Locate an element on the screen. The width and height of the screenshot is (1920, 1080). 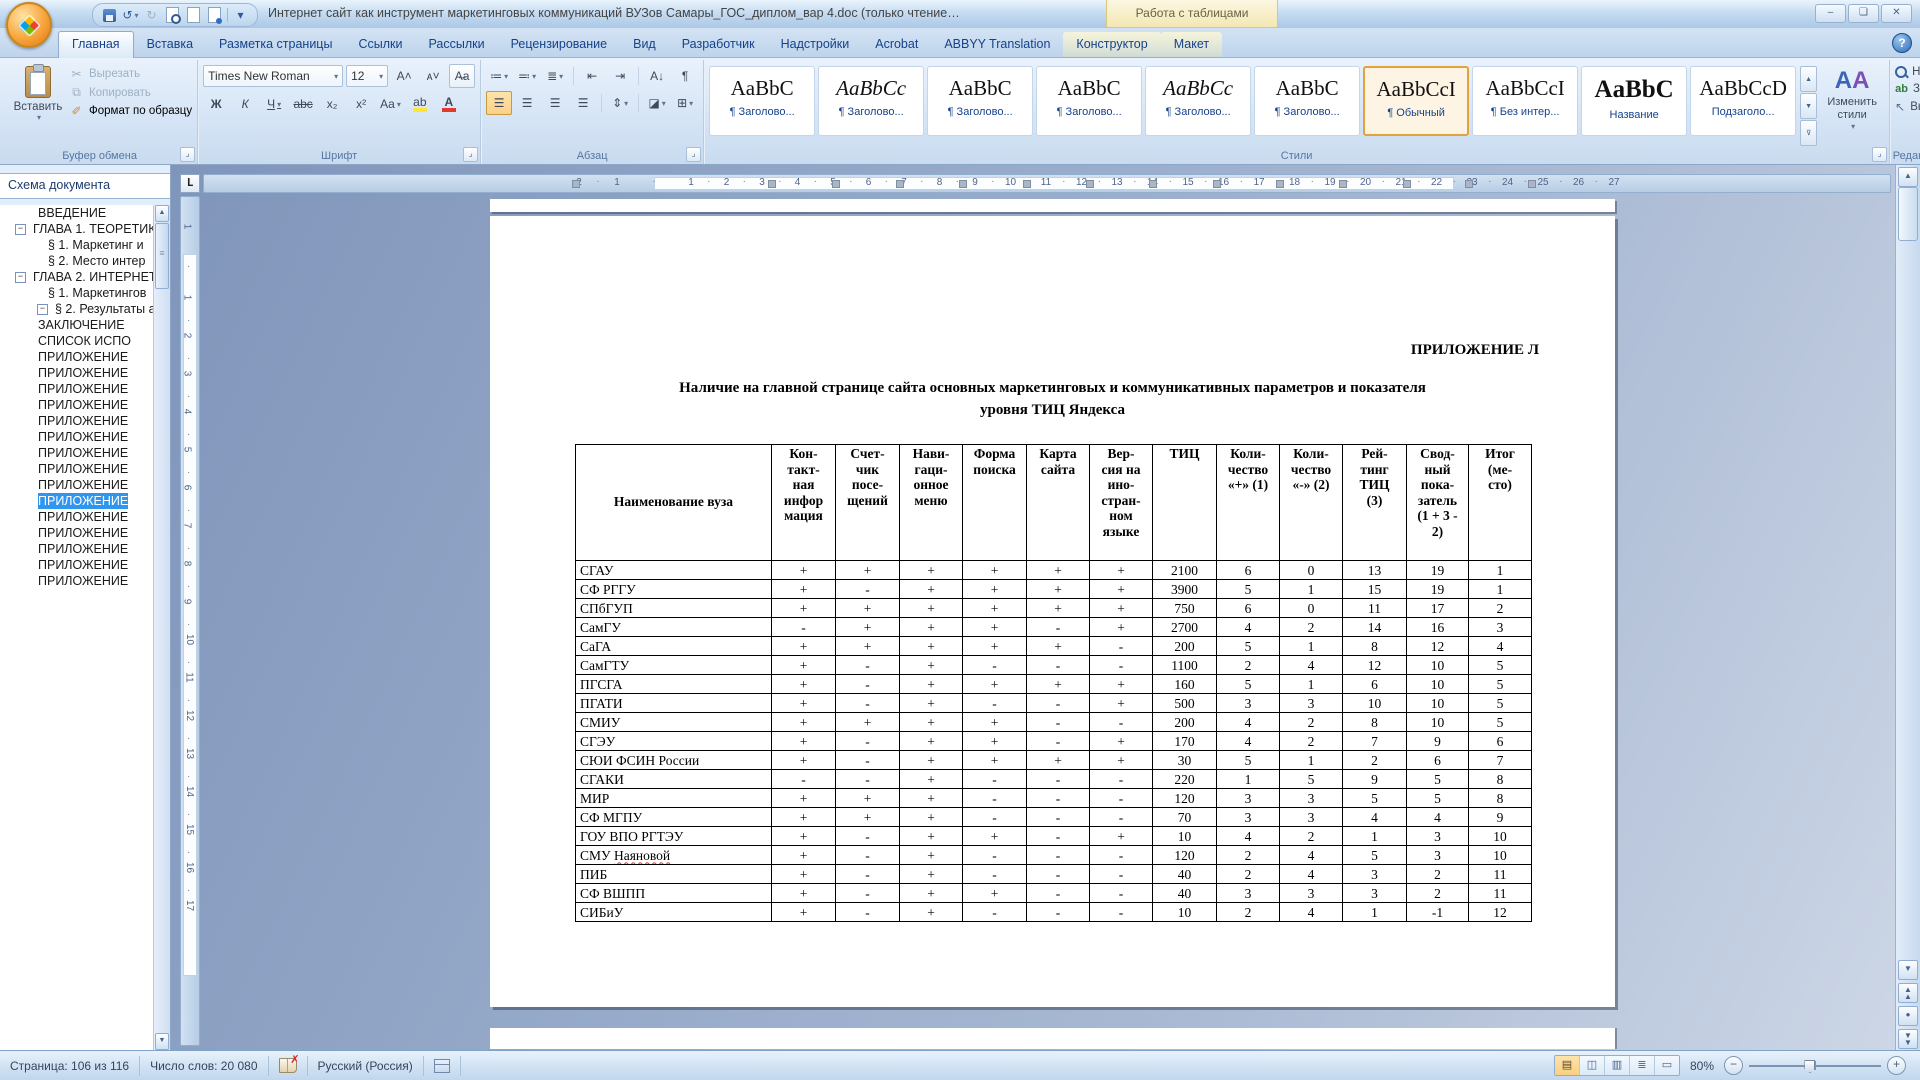
multilevel-list-button: ≣ ▾ is located at coordinates (555, 76).